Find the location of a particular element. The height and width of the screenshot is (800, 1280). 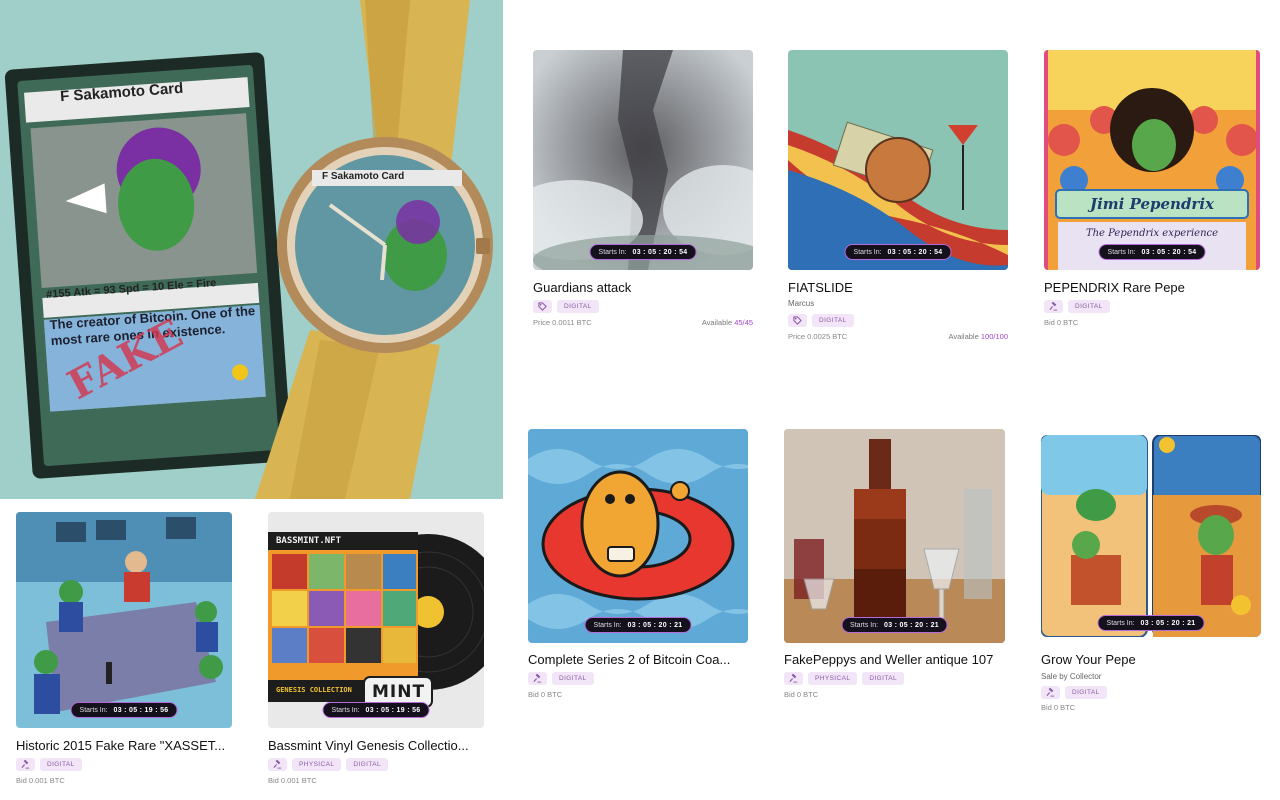

art-footer-text: GENESIS COLLECTION is located at coordinates (314, 690).